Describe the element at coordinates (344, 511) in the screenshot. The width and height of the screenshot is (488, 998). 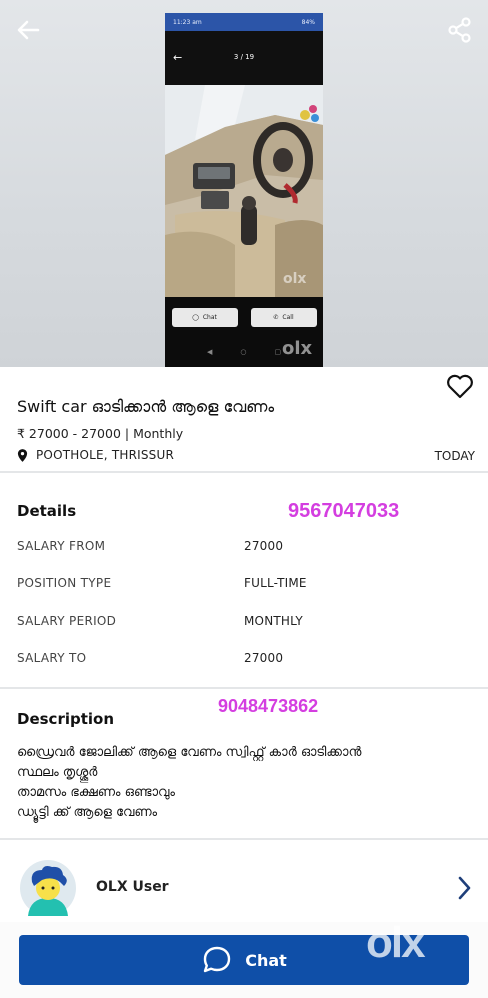
I see `phone-number-overlay: 9567047033` at that location.